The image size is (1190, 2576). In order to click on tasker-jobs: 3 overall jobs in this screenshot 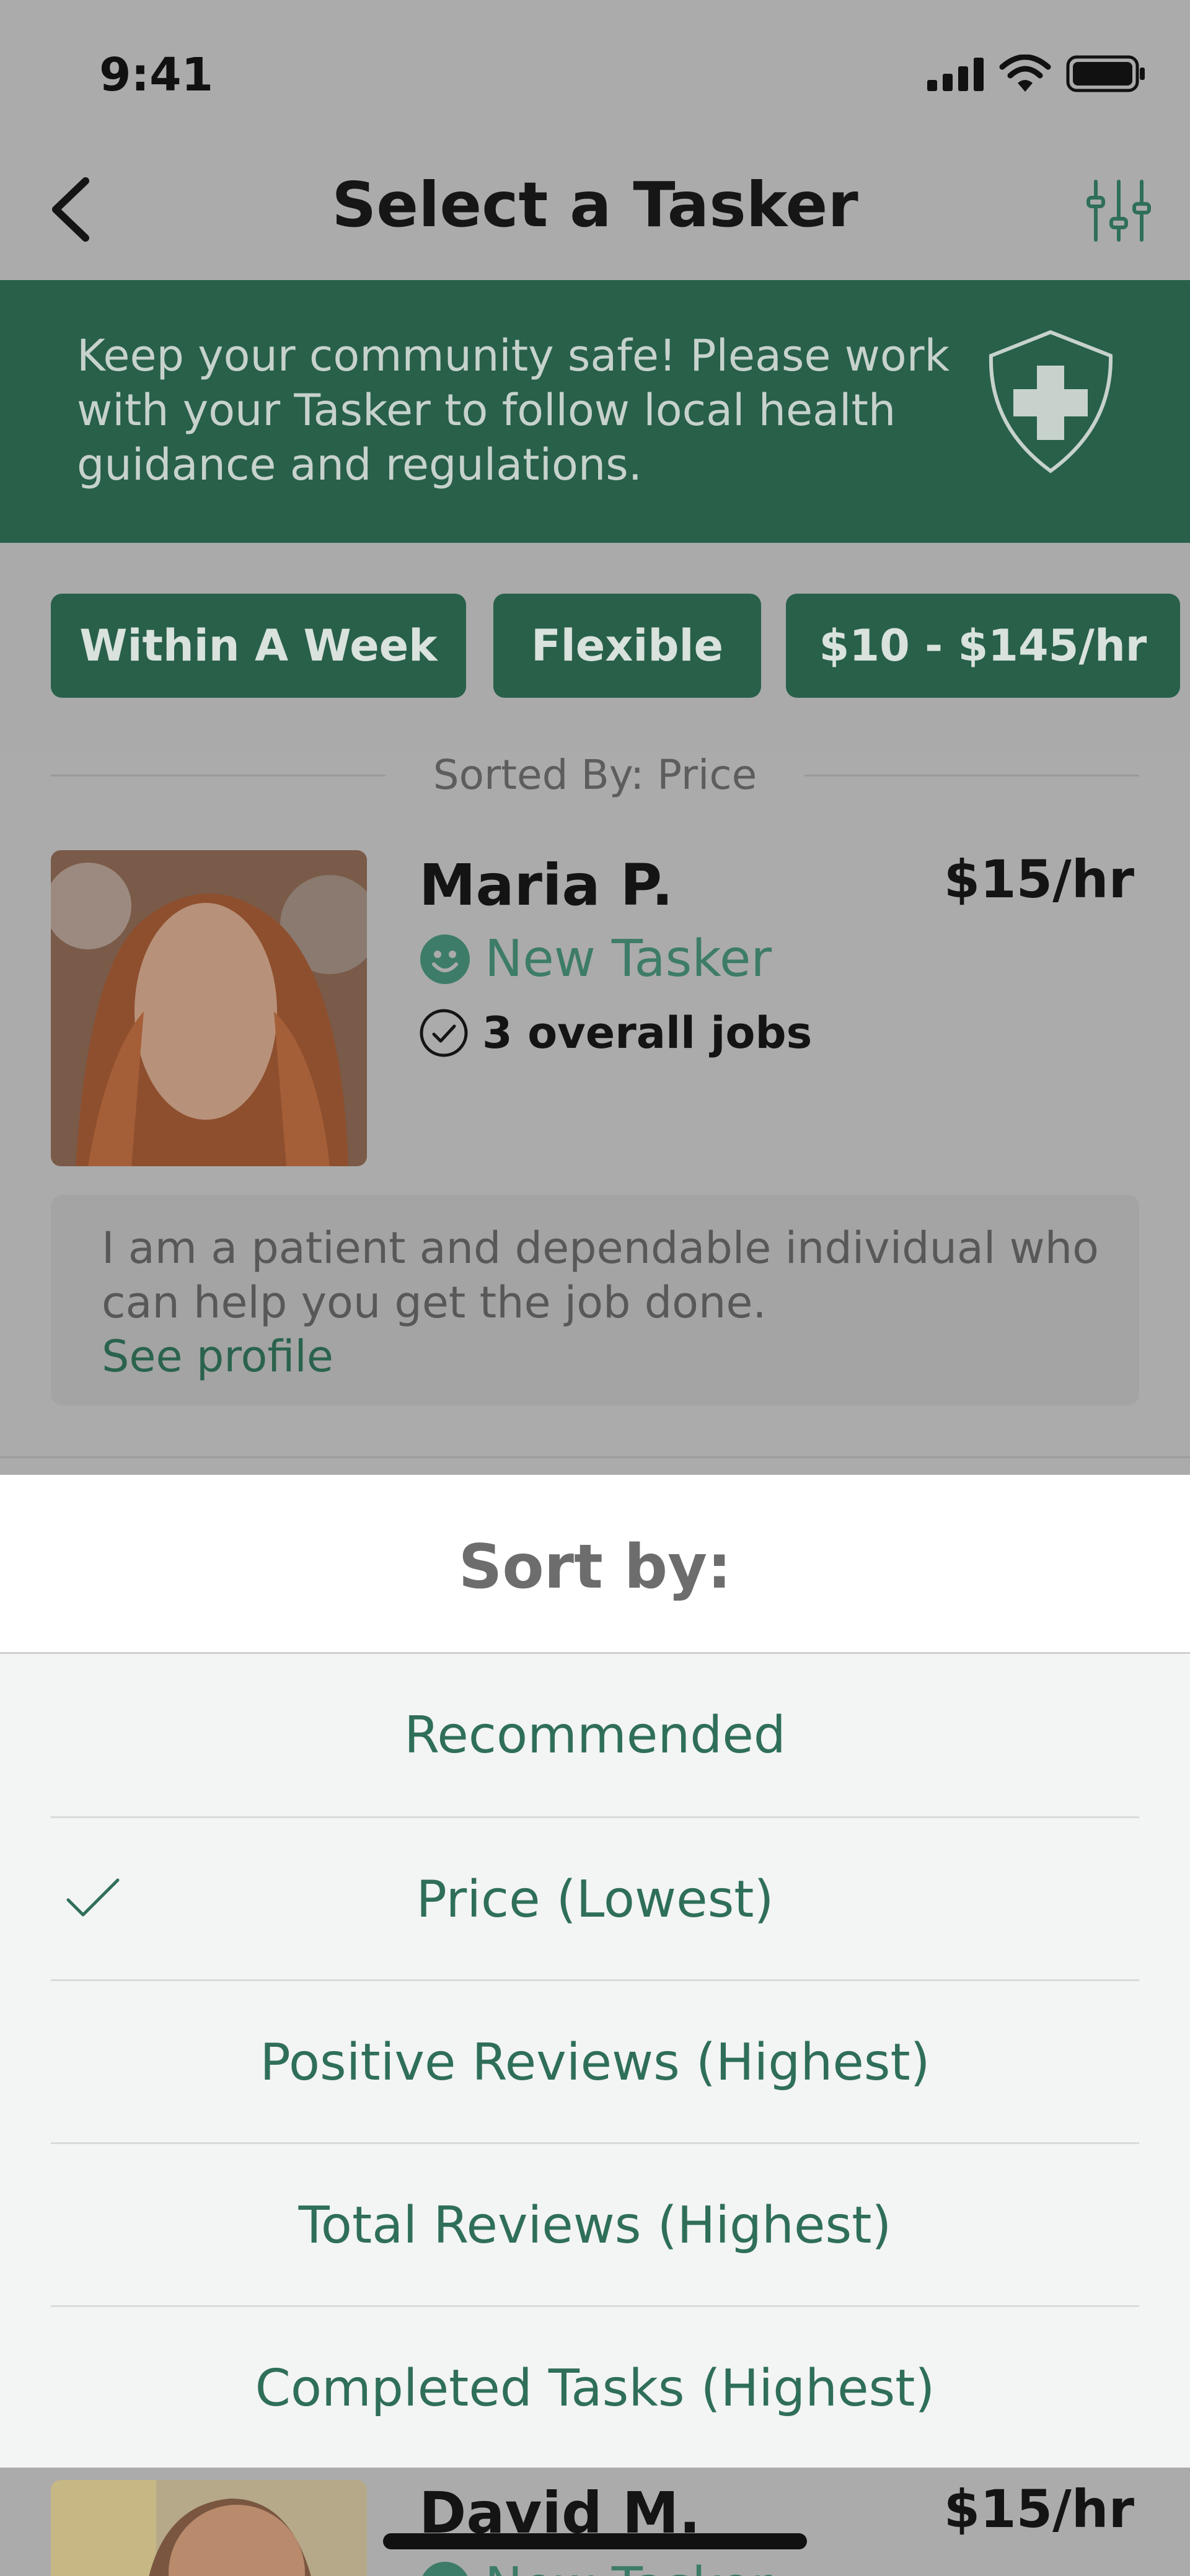, I will do `click(615, 1033)`.